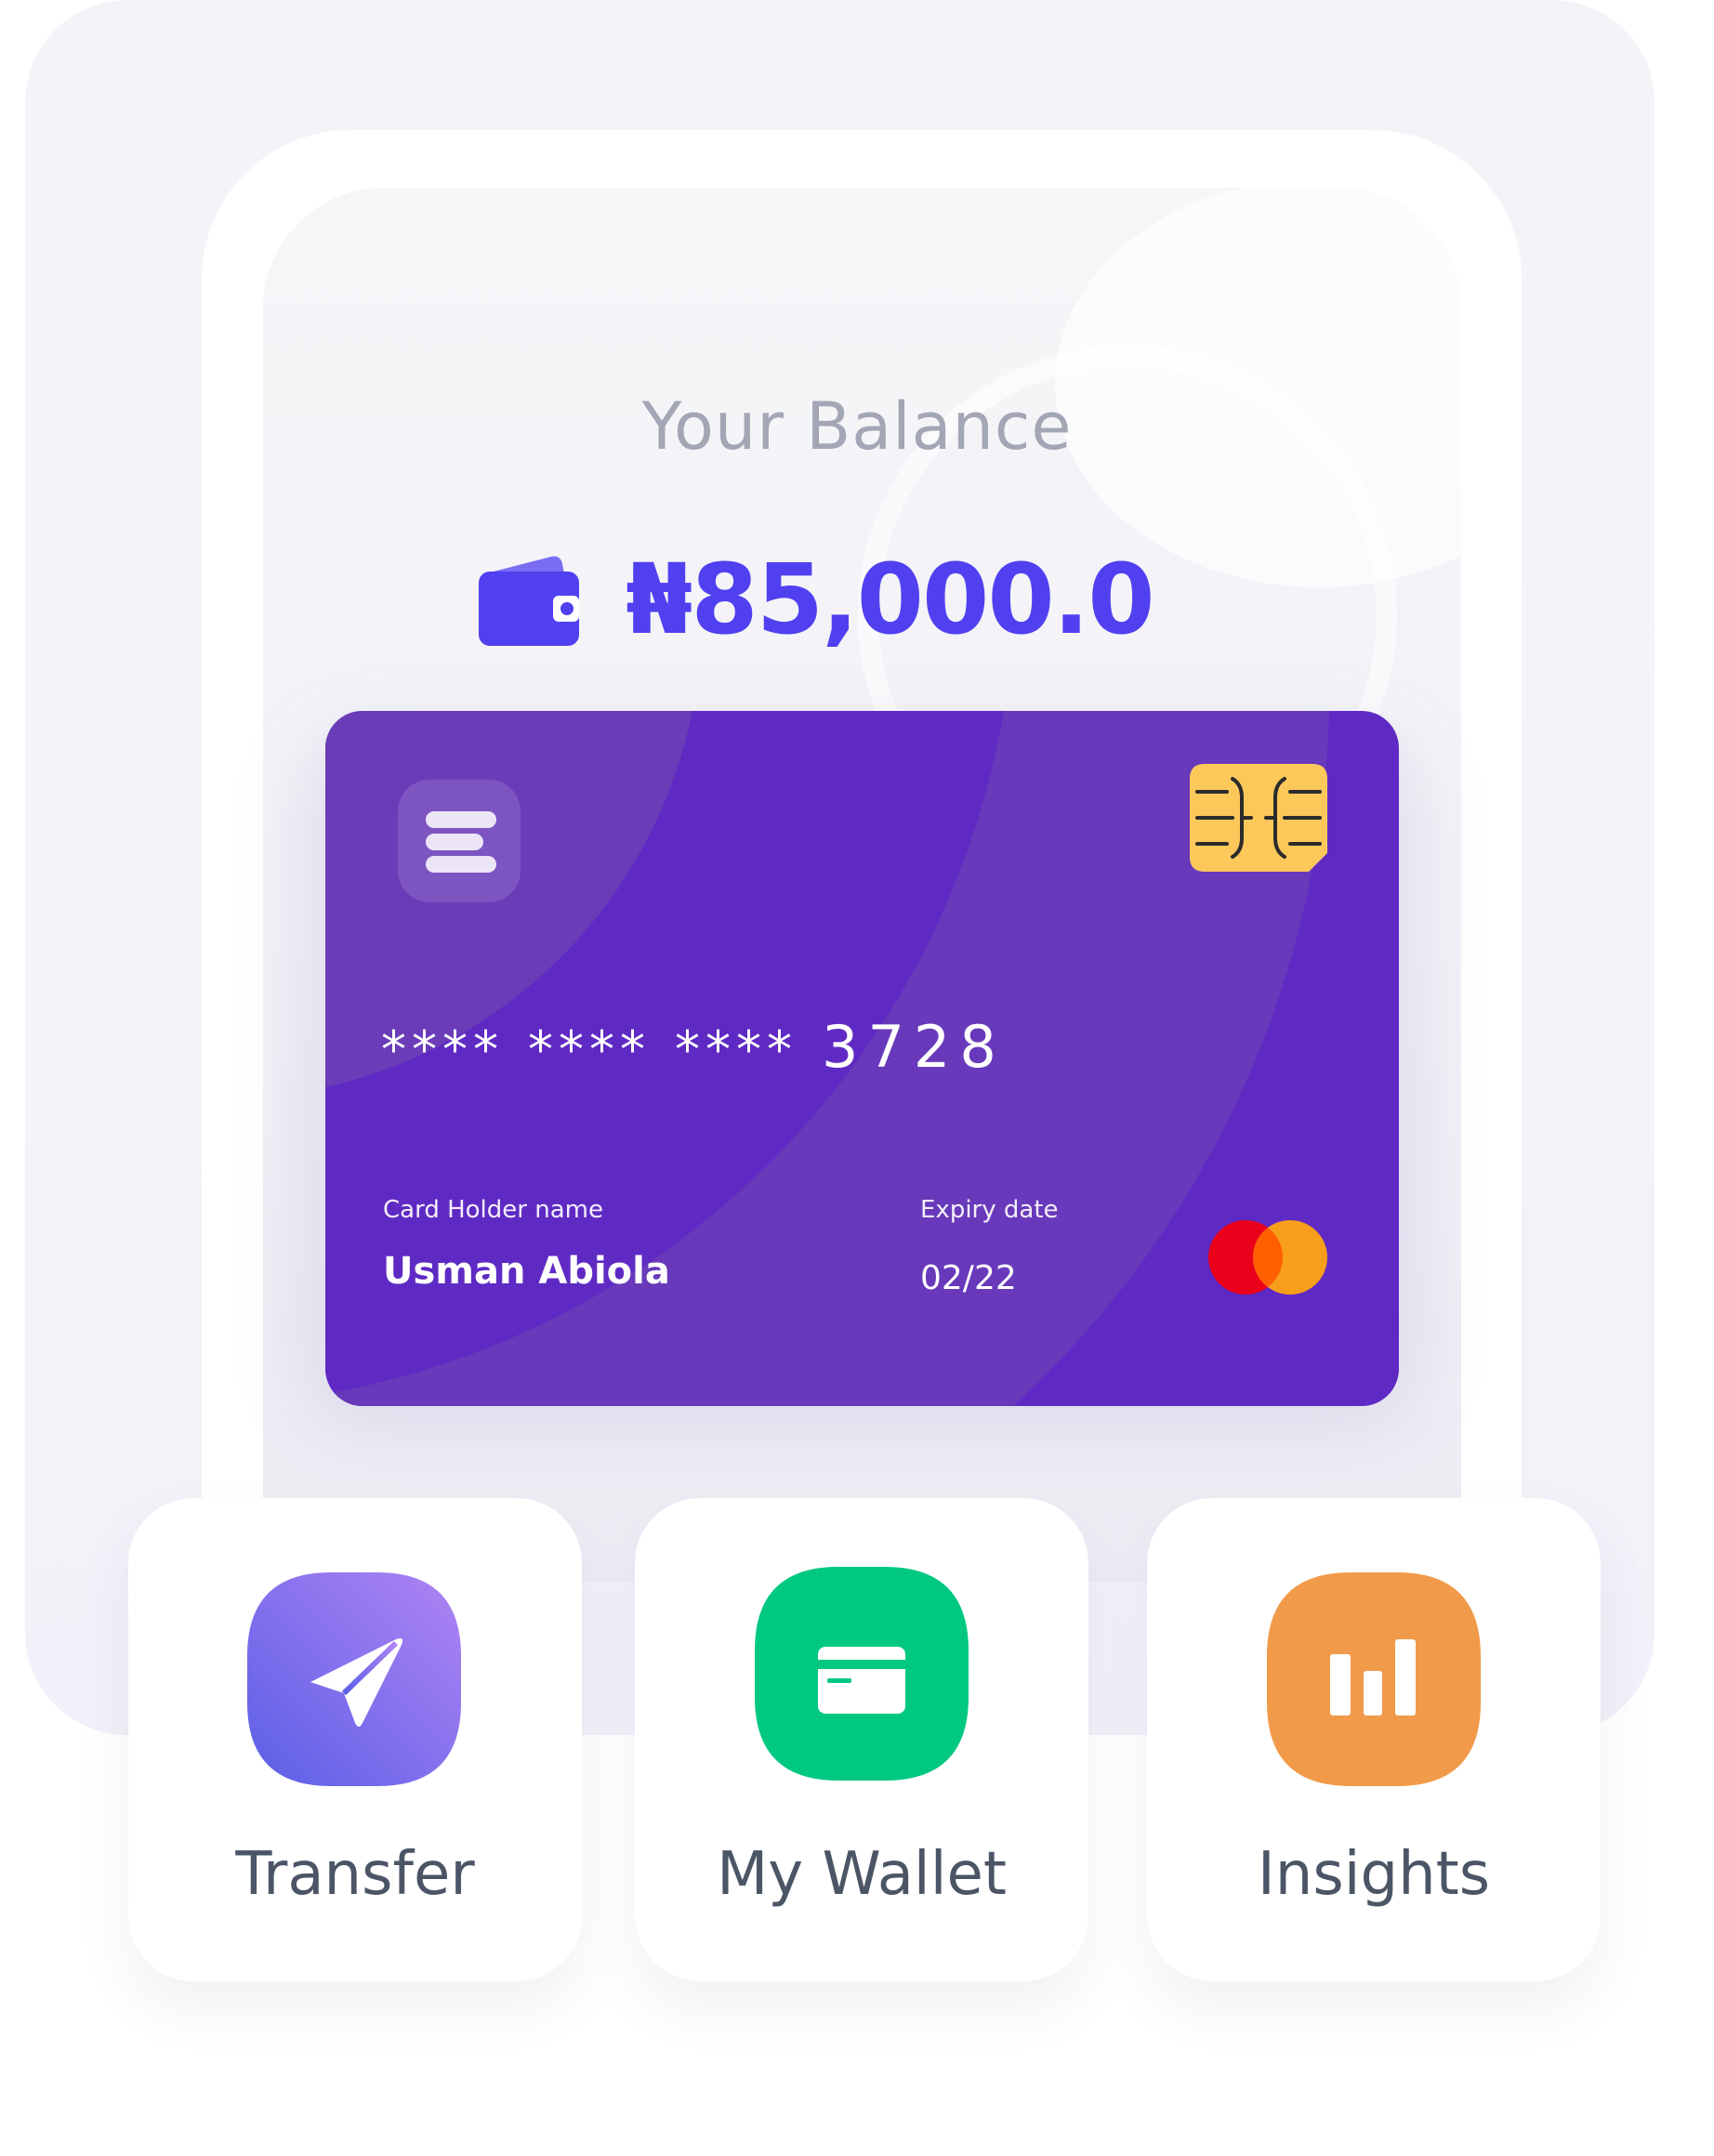  What do you see at coordinates (1259, 818) in the screenshot?
I see `sim-chip-icon` at bounding box center [1259, 818].